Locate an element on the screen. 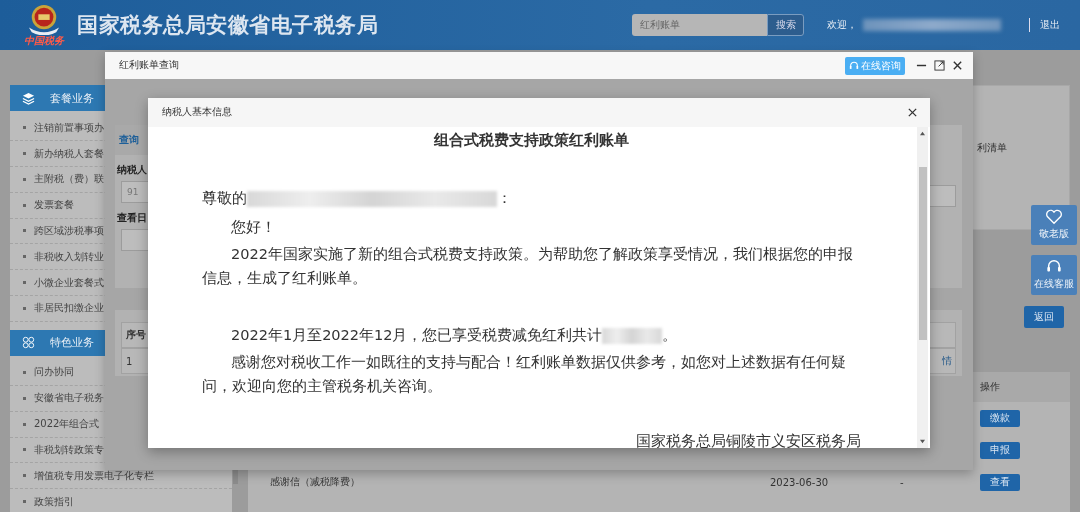  search-button: 搜索 is located at coordinates (785, 25).